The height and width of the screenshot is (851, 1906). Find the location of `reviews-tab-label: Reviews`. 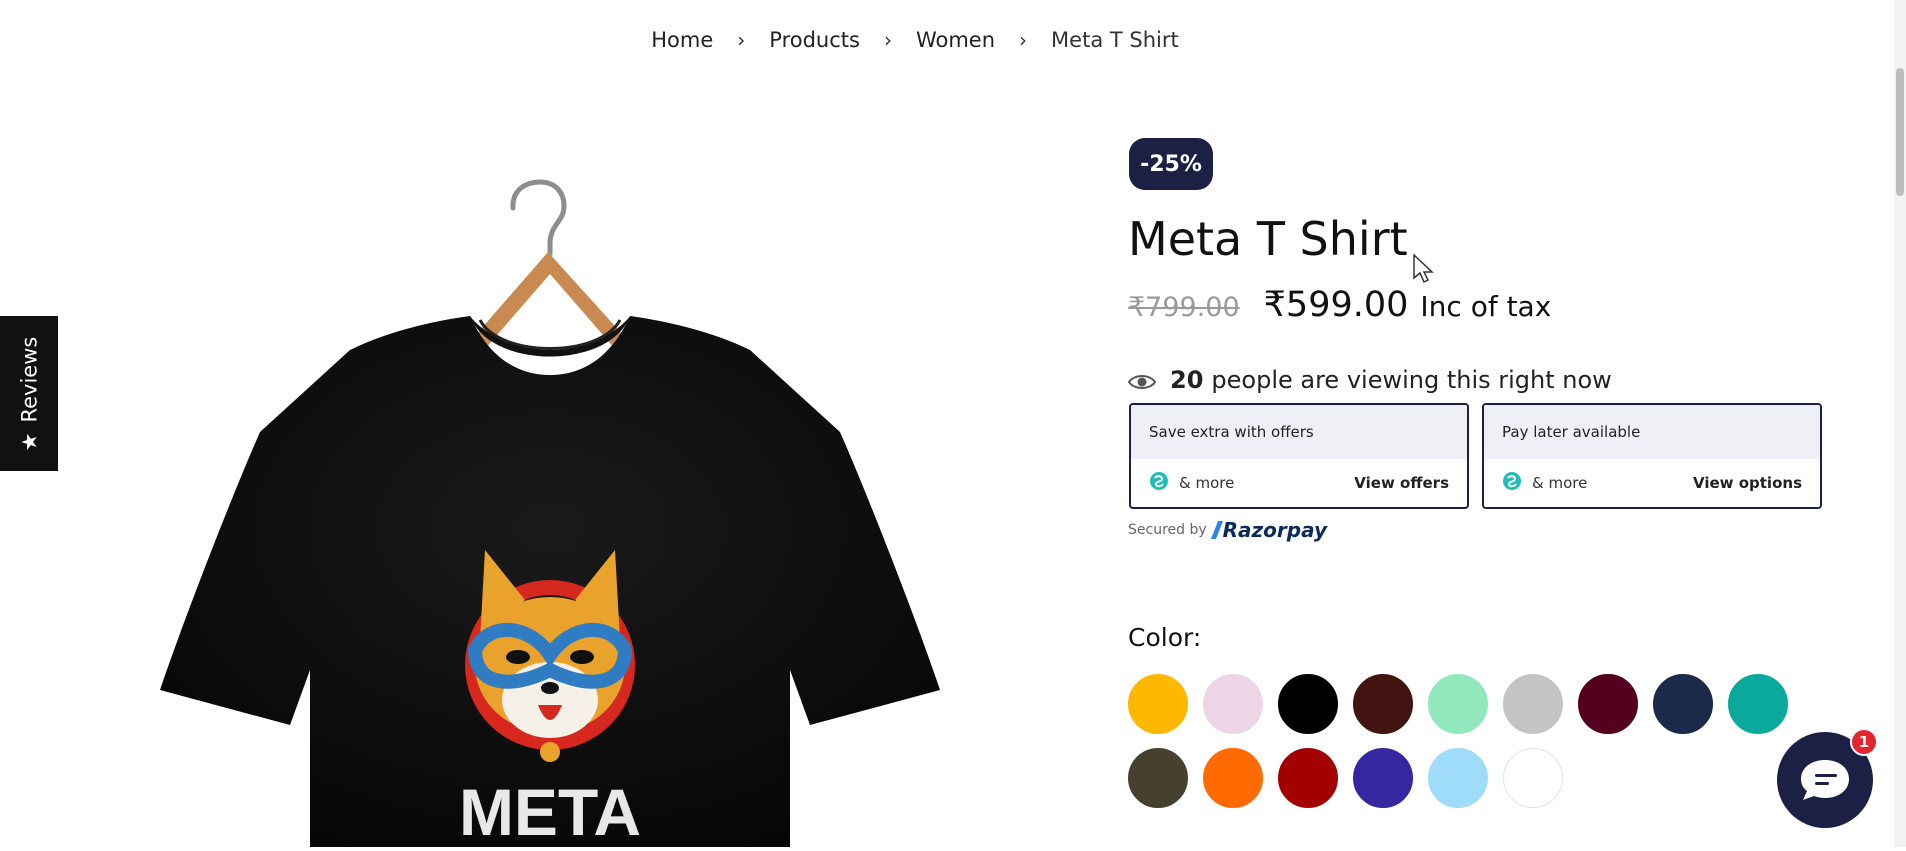

reviews-tab-label: Reviews is located at coordinates (29, 379).